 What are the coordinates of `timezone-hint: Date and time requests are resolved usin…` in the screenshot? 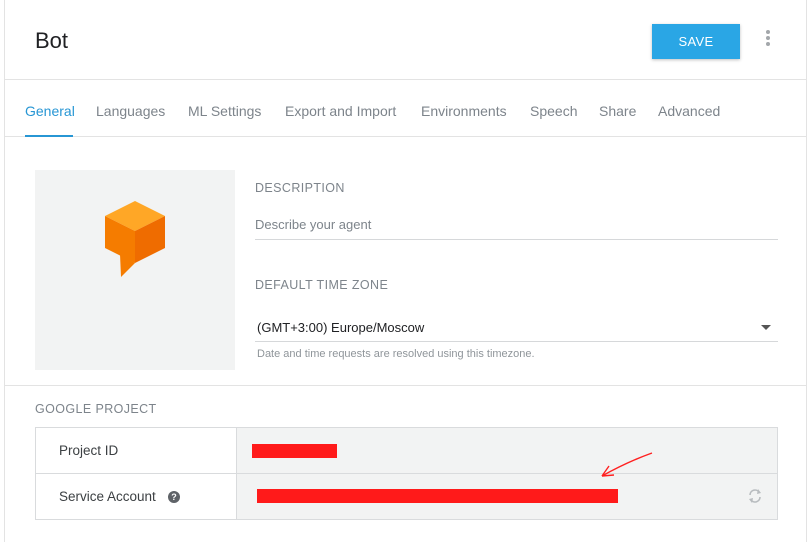 It's located at (396, 354).